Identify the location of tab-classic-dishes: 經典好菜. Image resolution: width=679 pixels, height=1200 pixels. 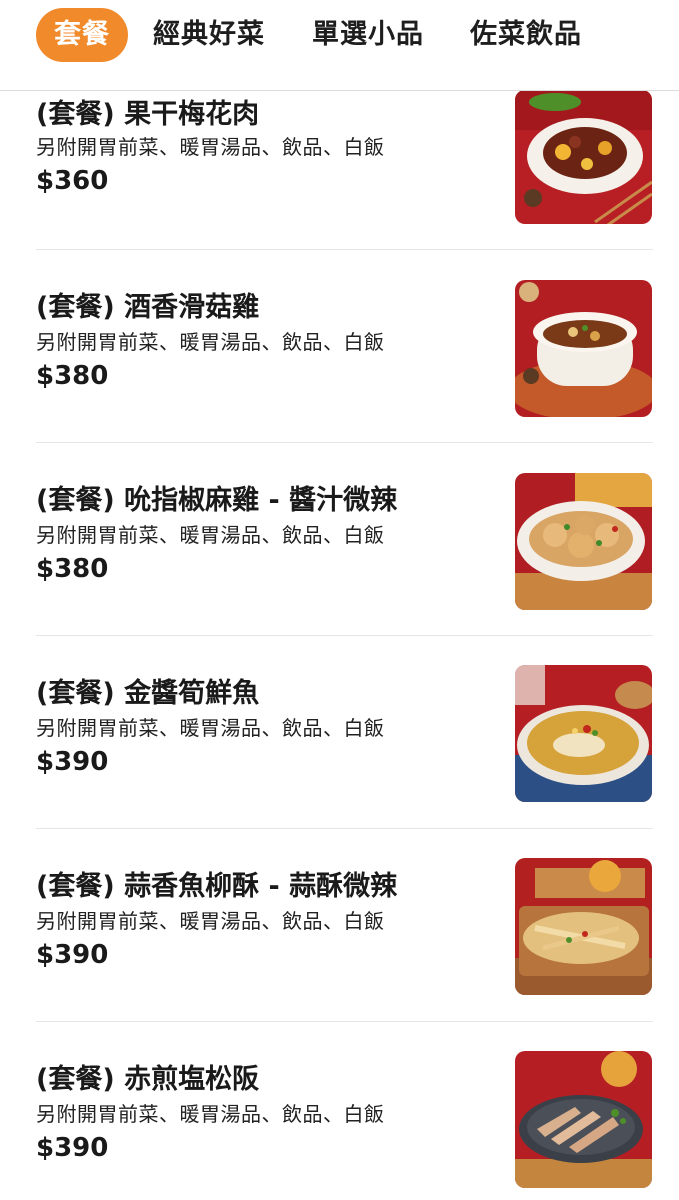
(209, 35).